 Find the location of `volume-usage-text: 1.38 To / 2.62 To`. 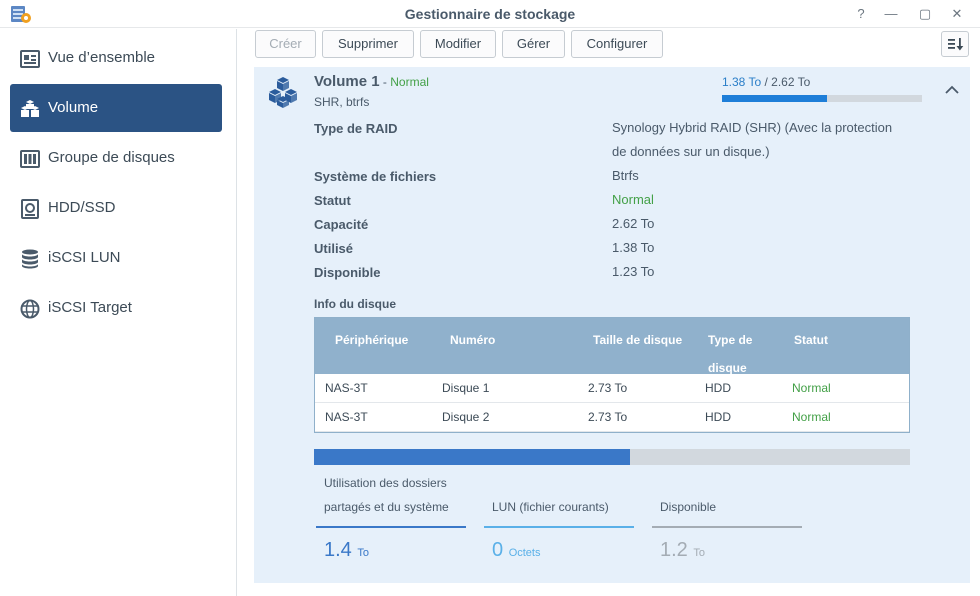

volume-usage-text: 1.38 To / 2.62 To is located at coordinates (766, 82).